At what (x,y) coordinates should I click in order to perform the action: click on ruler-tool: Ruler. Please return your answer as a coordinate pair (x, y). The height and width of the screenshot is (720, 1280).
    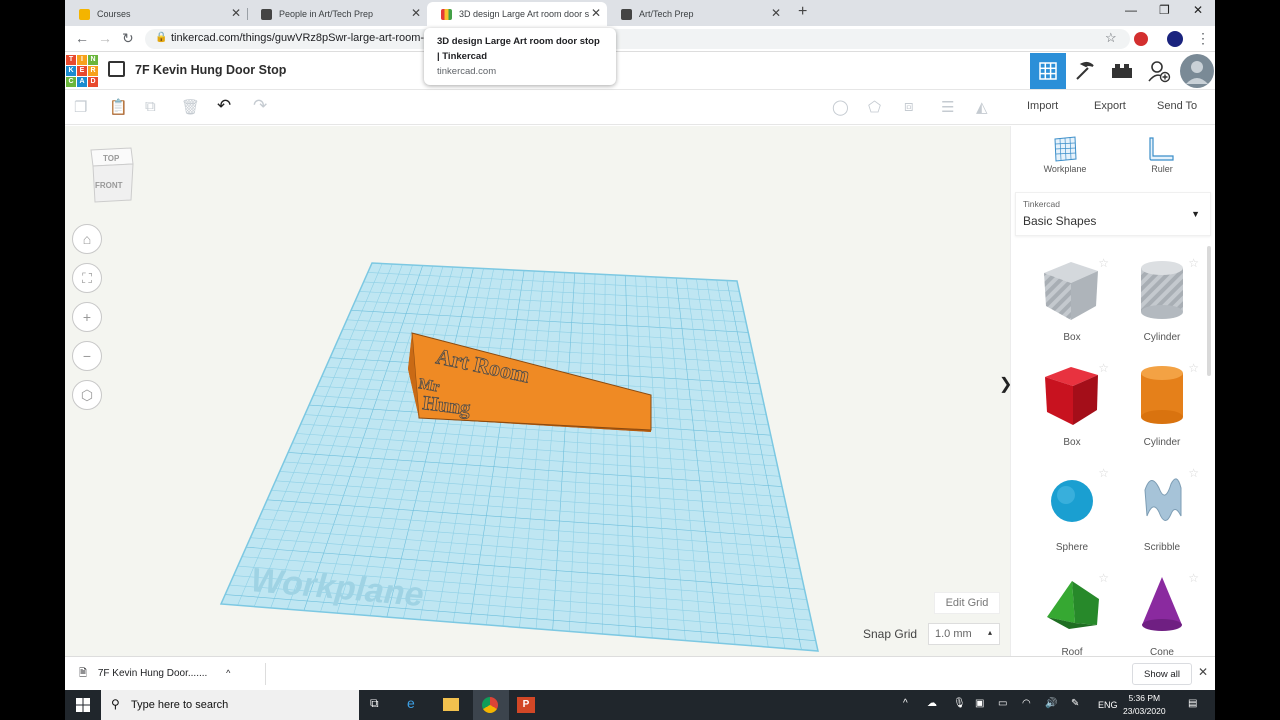
    Looking at the image, I should click on (1162, 155).